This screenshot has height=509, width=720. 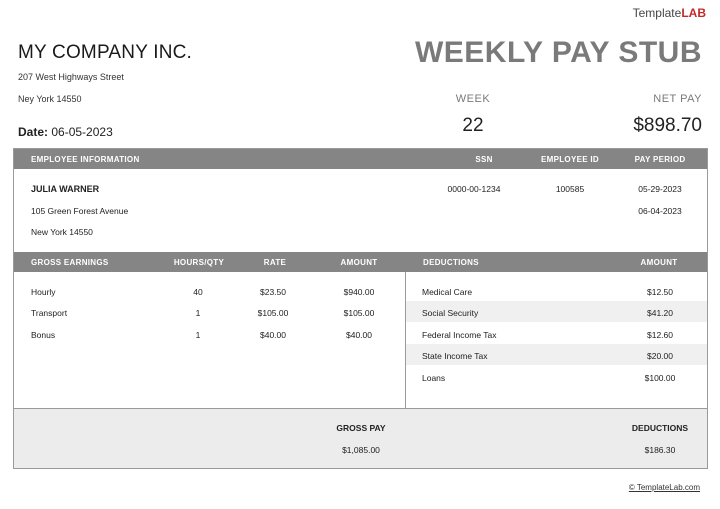 I want to click on company-address-line1: 207 West Highways Street, so click(x=71, y=77).